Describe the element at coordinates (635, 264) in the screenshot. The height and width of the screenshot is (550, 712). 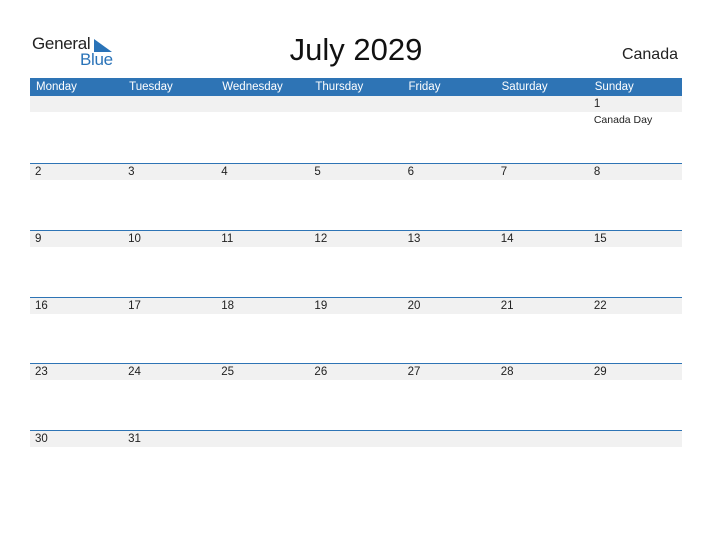
I see `day-cell: 15` at that location.